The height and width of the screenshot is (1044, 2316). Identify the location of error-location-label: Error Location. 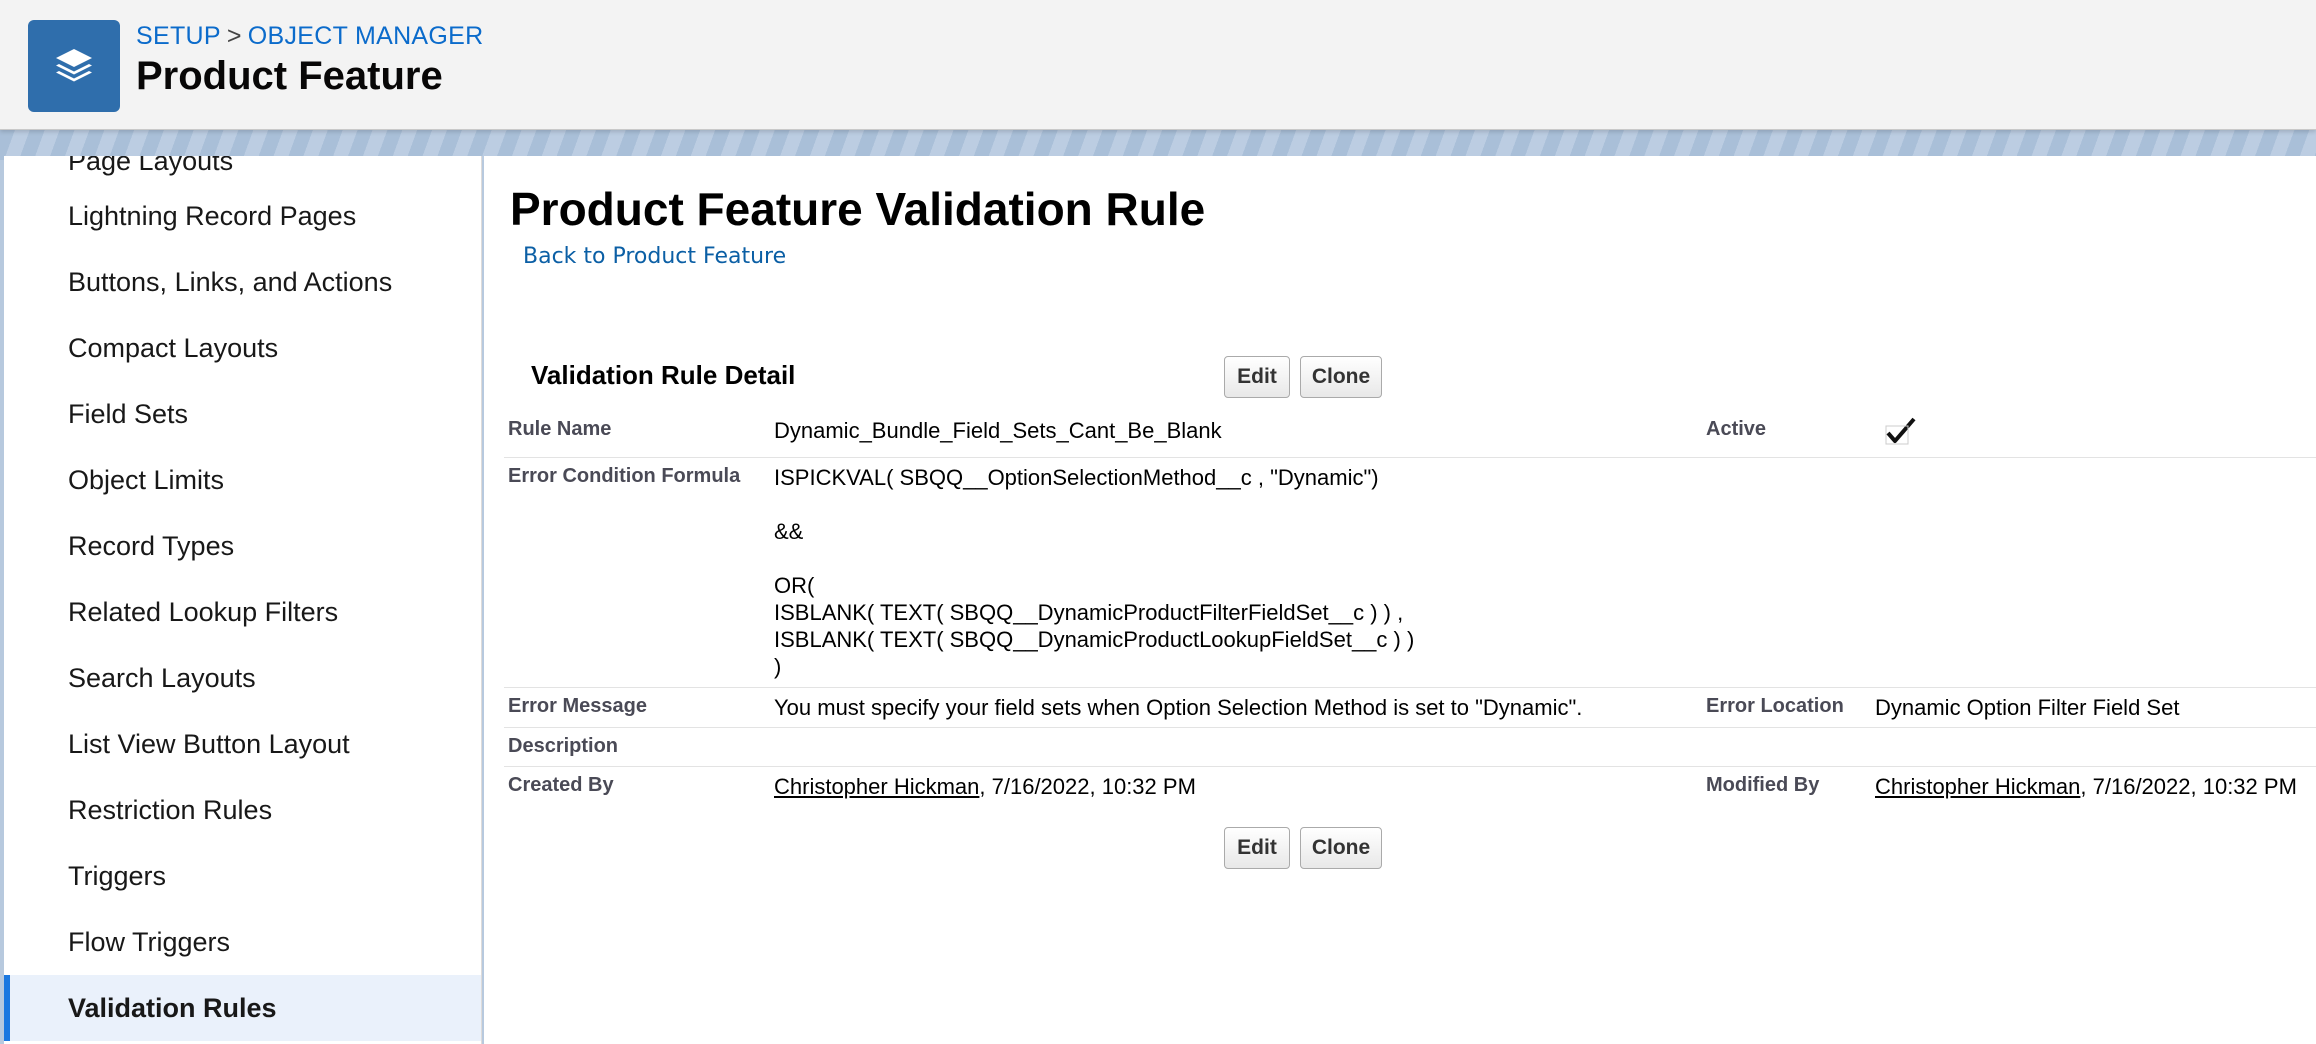
(1775, 706).